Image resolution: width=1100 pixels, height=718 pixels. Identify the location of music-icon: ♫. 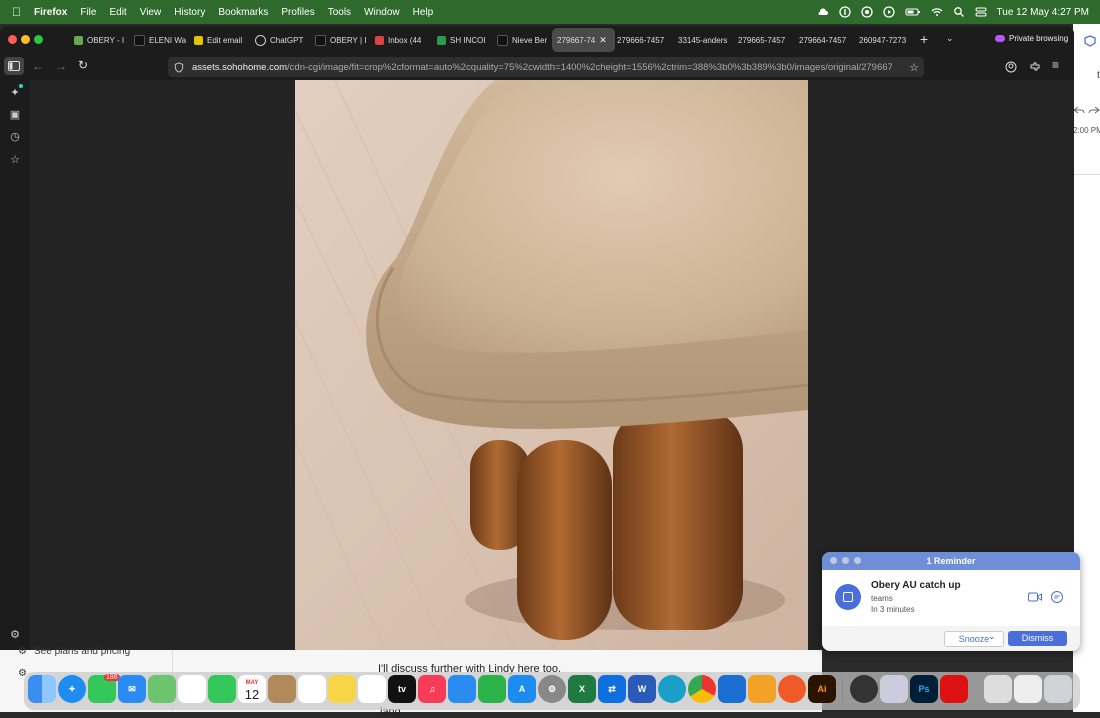
(432, 689).